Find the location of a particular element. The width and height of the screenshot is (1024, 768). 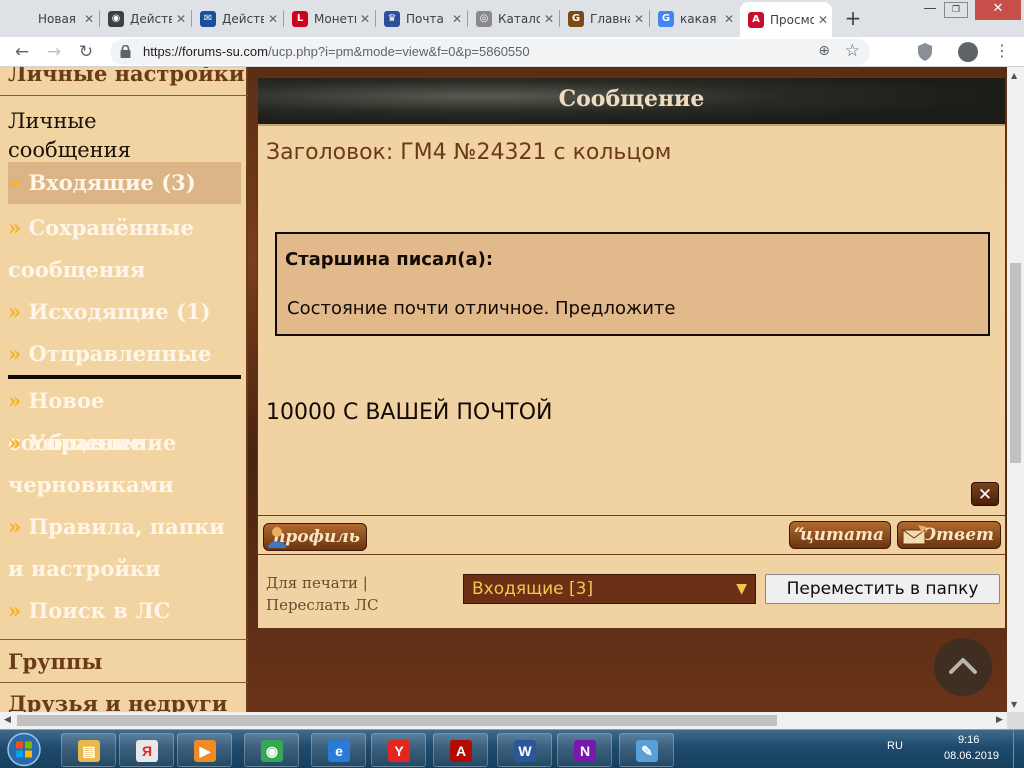

back-arrow-icon: ← is located at coordinates (22, 52).